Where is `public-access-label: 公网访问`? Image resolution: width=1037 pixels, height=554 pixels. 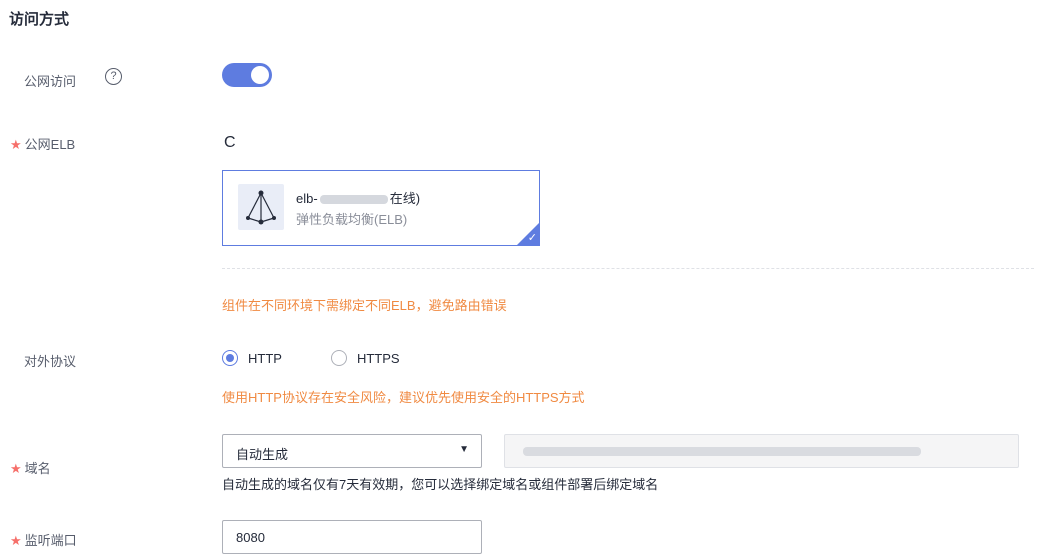 public-access-label: 公网访问 is located at coordinates (50, 81).